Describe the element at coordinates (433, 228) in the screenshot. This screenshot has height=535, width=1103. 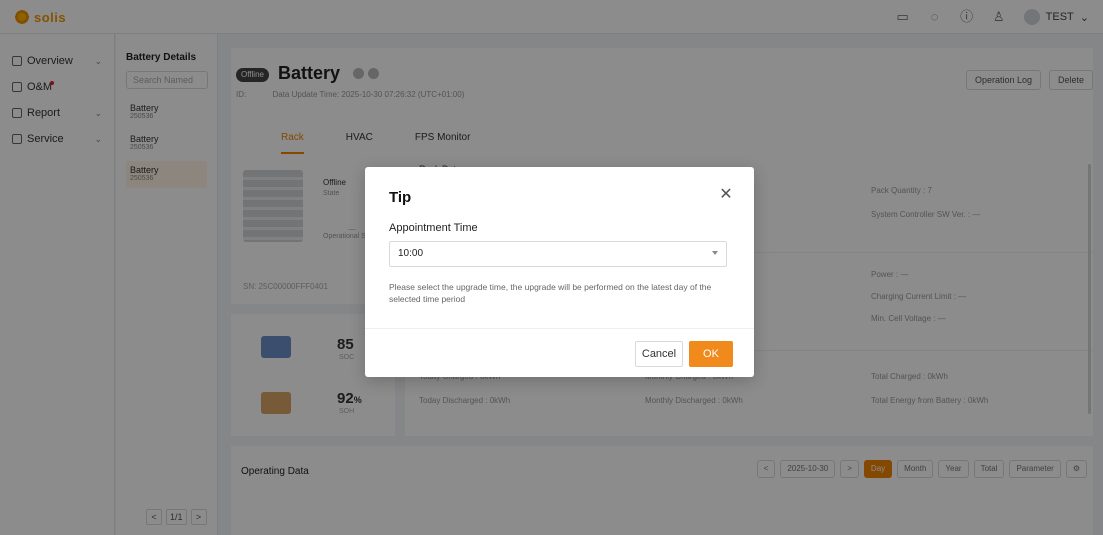
I see `appointment-time-label: Appointment Time` at that location.